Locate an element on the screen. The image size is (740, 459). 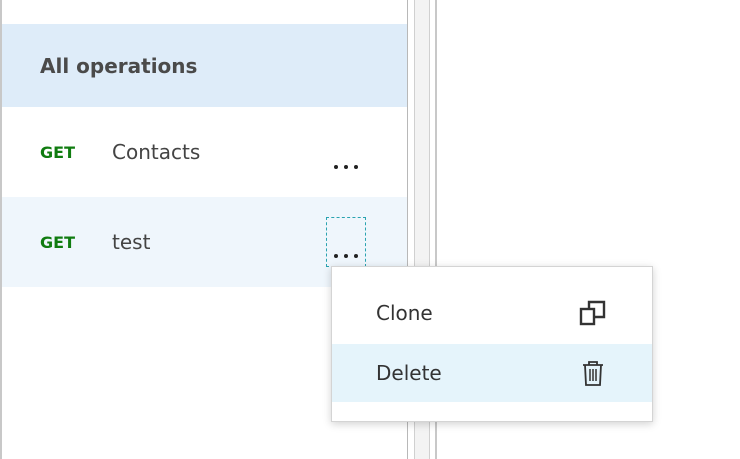
clone-label: Clone is located at coordinates (404, 313).